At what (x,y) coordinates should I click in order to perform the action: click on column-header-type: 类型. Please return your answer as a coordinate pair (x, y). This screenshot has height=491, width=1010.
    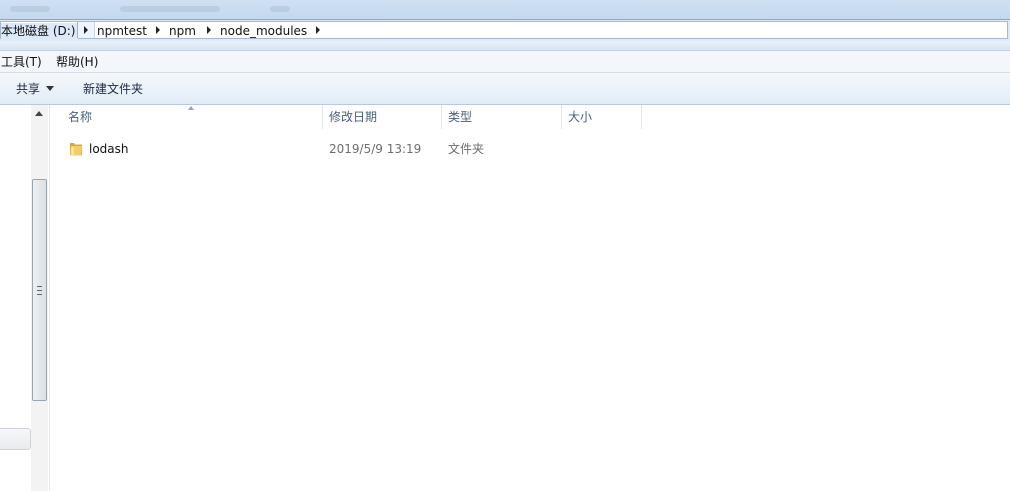
    Looking at the image, I should click on (460, 117).